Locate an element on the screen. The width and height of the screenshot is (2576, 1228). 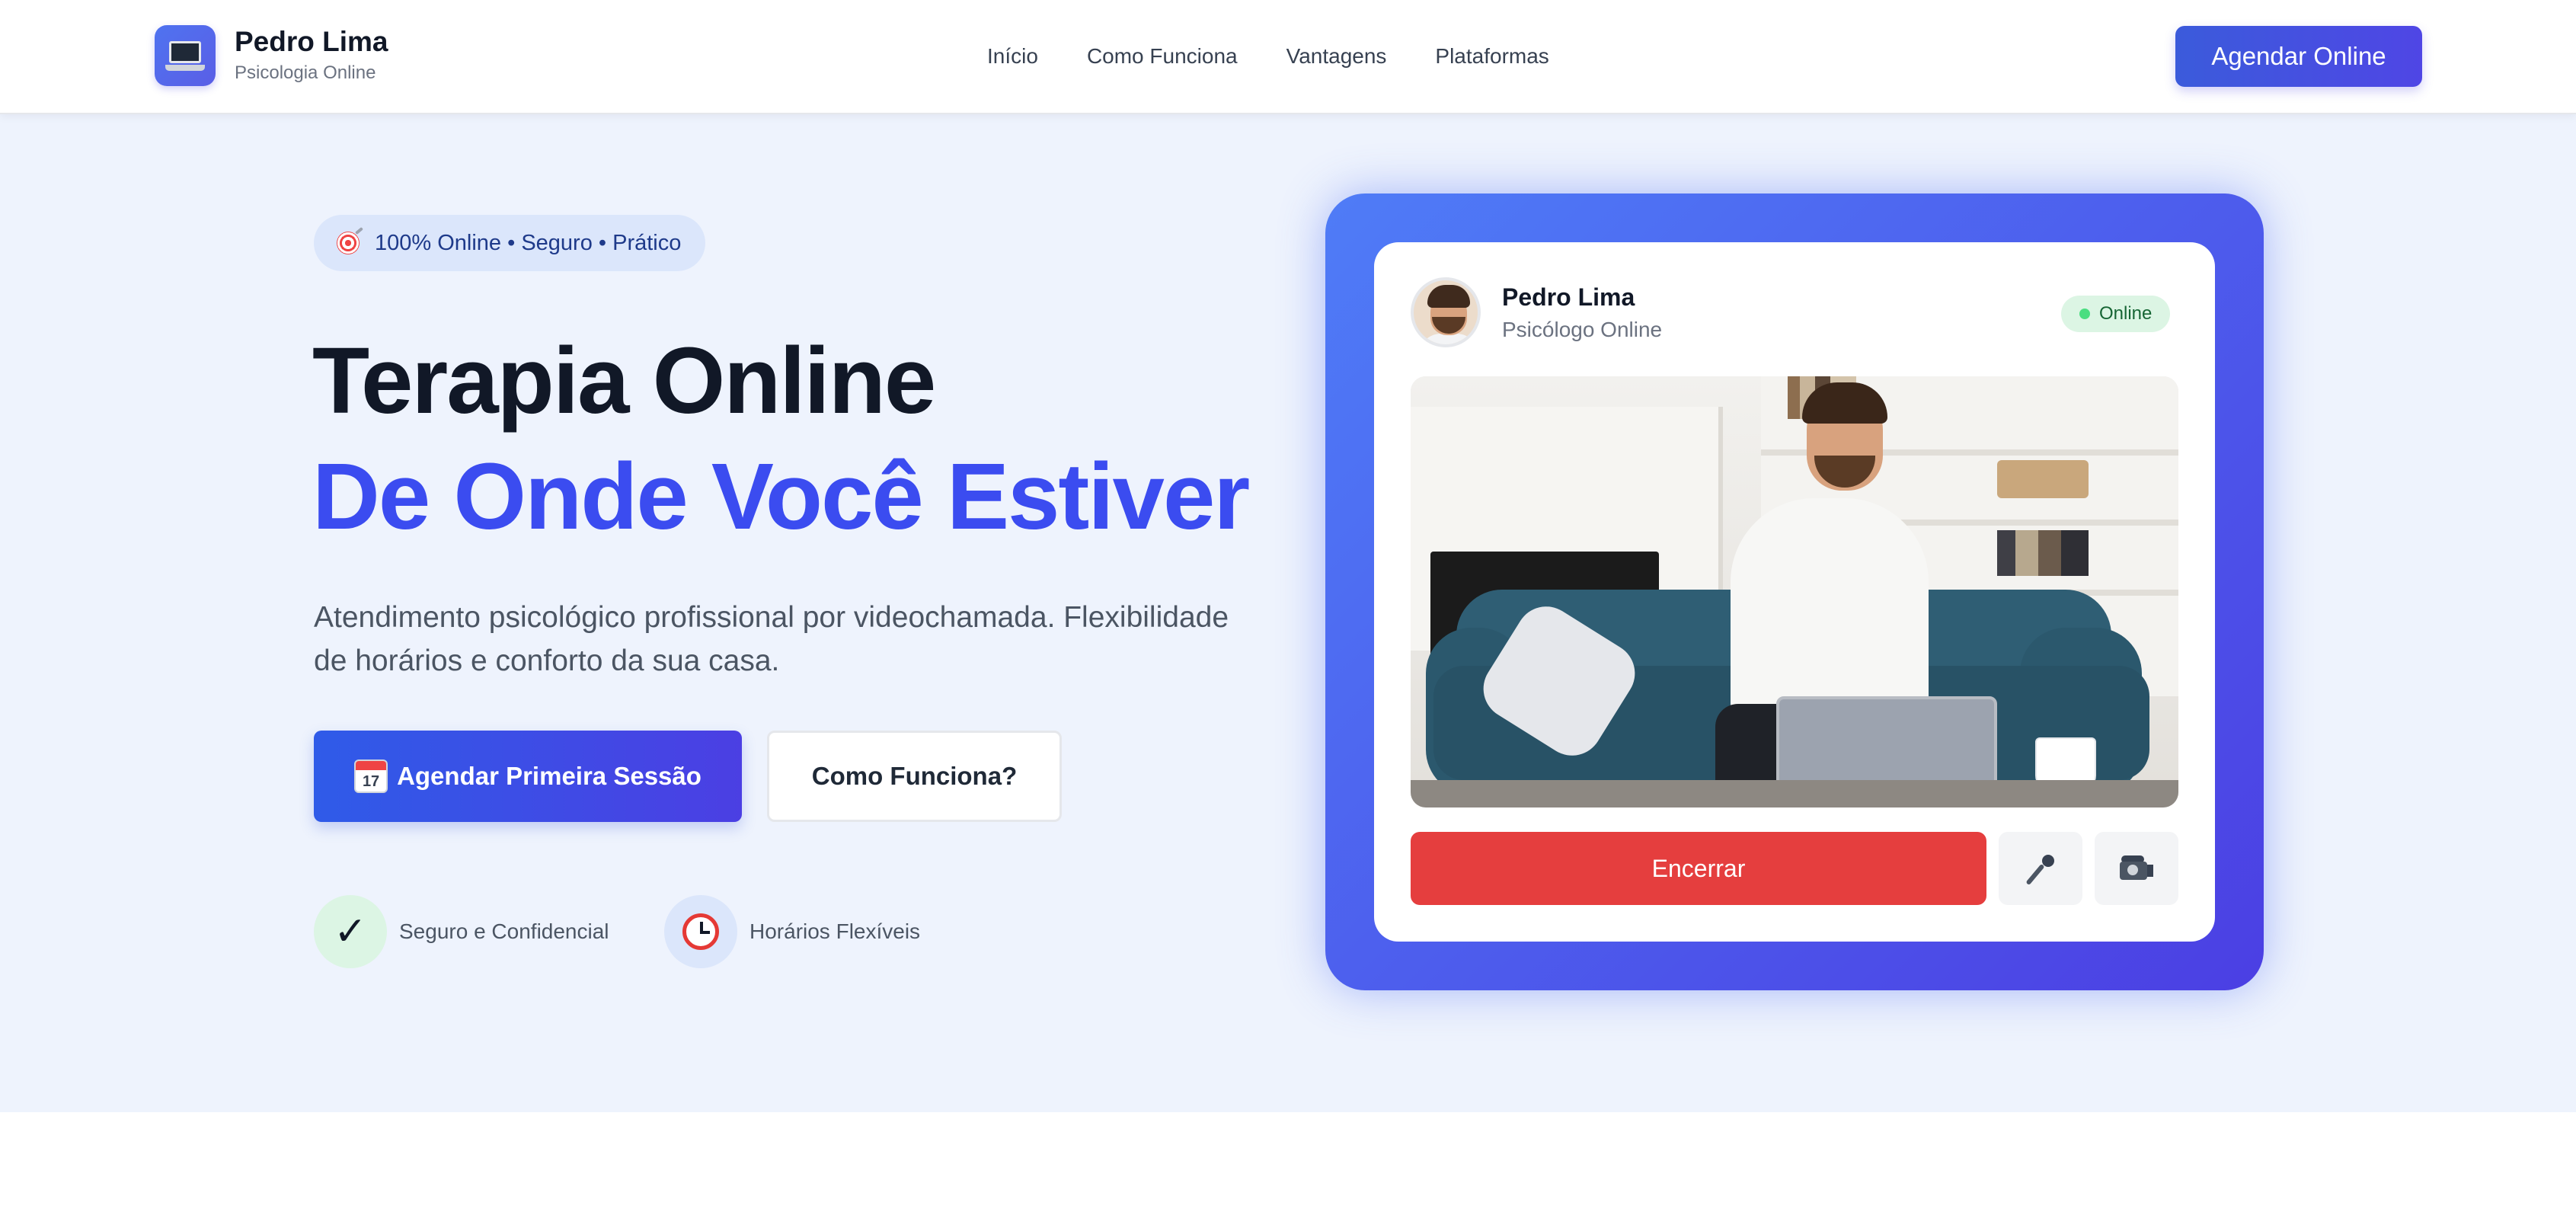
nav-link-inicio: Início is located at coordinates (1013, 56).